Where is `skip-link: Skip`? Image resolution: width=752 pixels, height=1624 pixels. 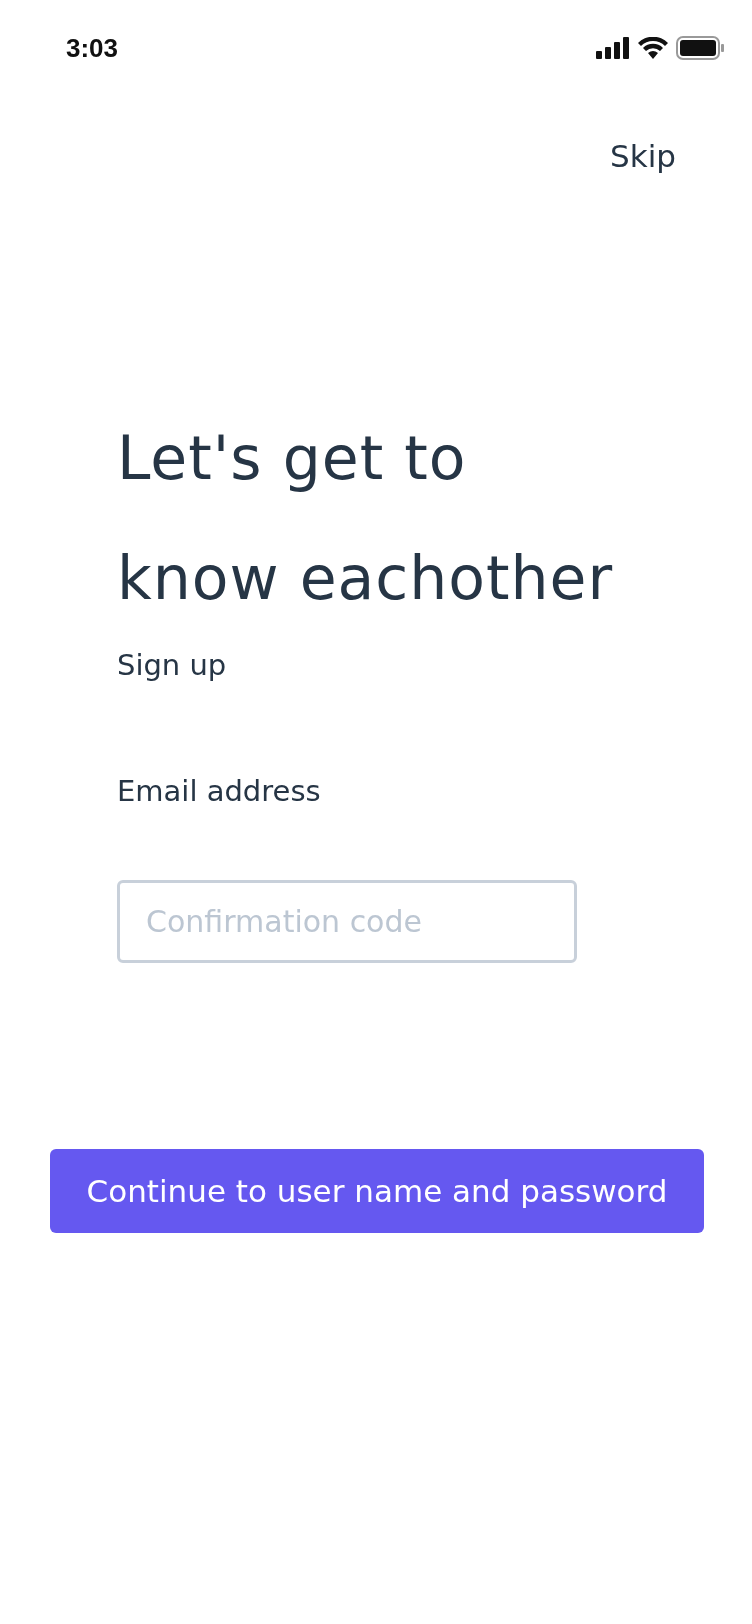
skip-link: Skip is located at coordinates (643, 156).